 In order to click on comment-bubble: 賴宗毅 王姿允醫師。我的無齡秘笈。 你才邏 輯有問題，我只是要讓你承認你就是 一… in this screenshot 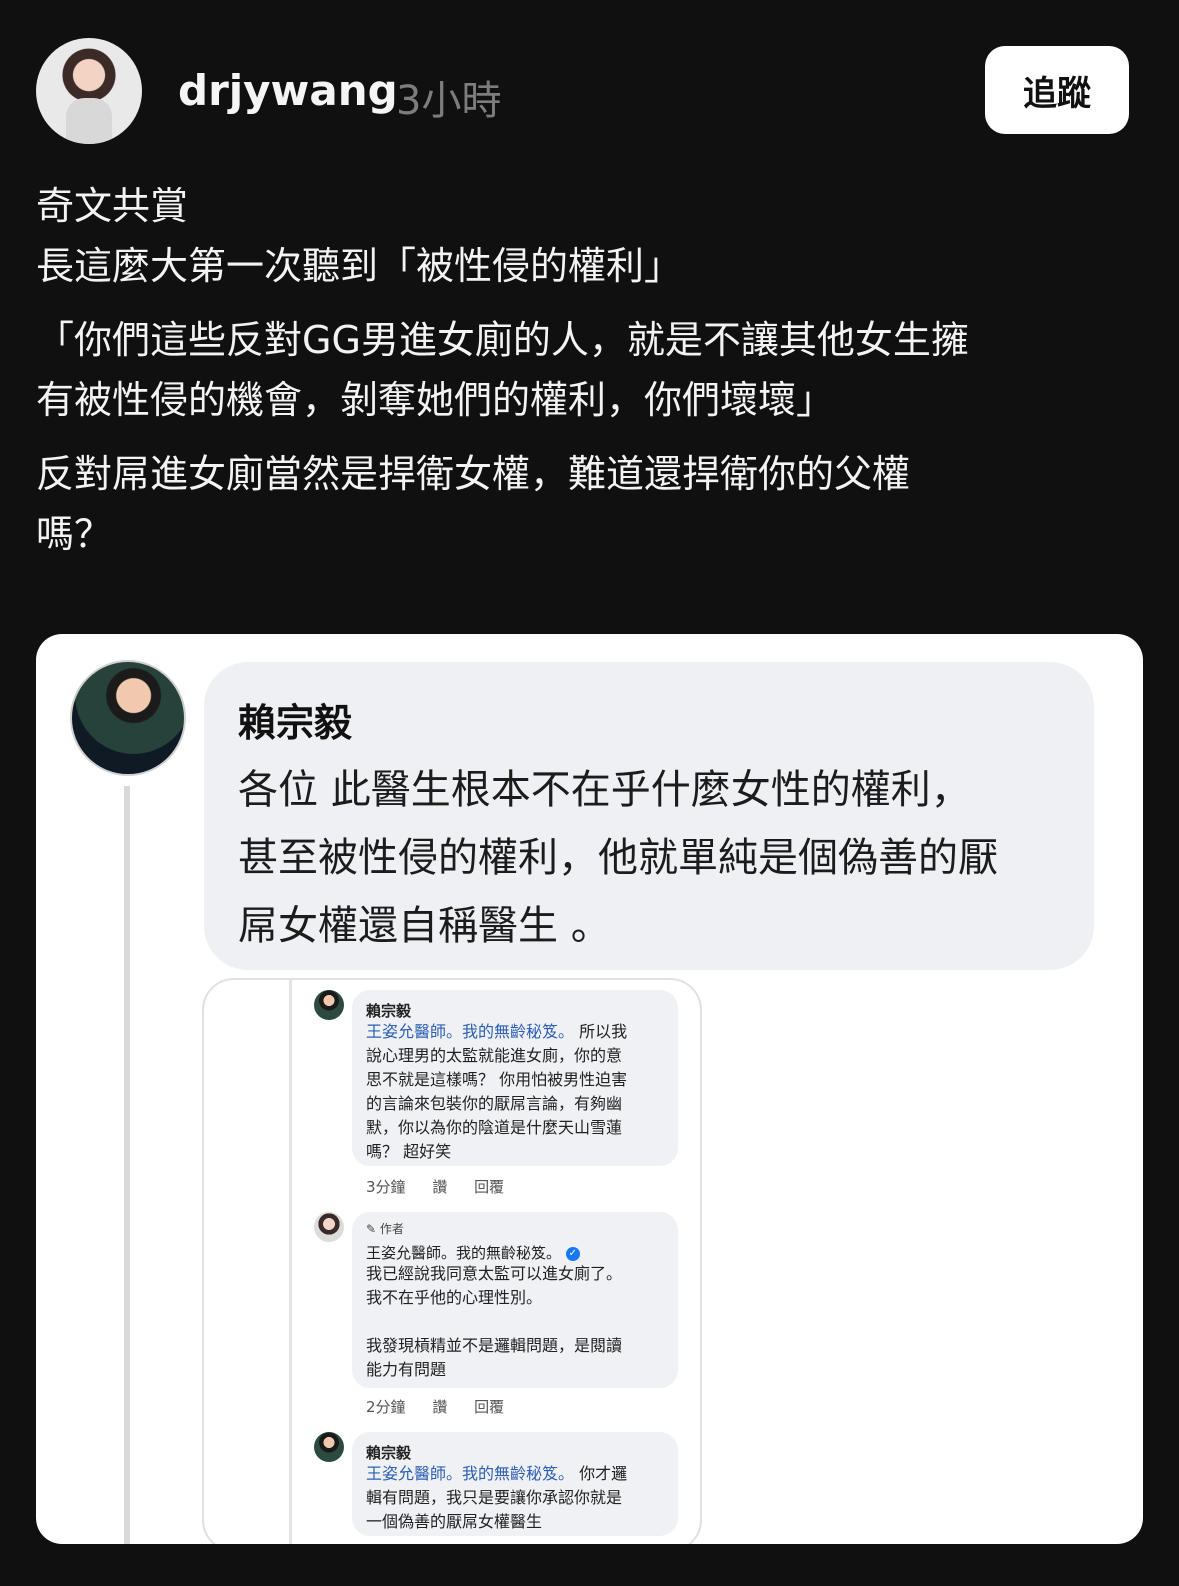, I will do `click(515, 1484)`.